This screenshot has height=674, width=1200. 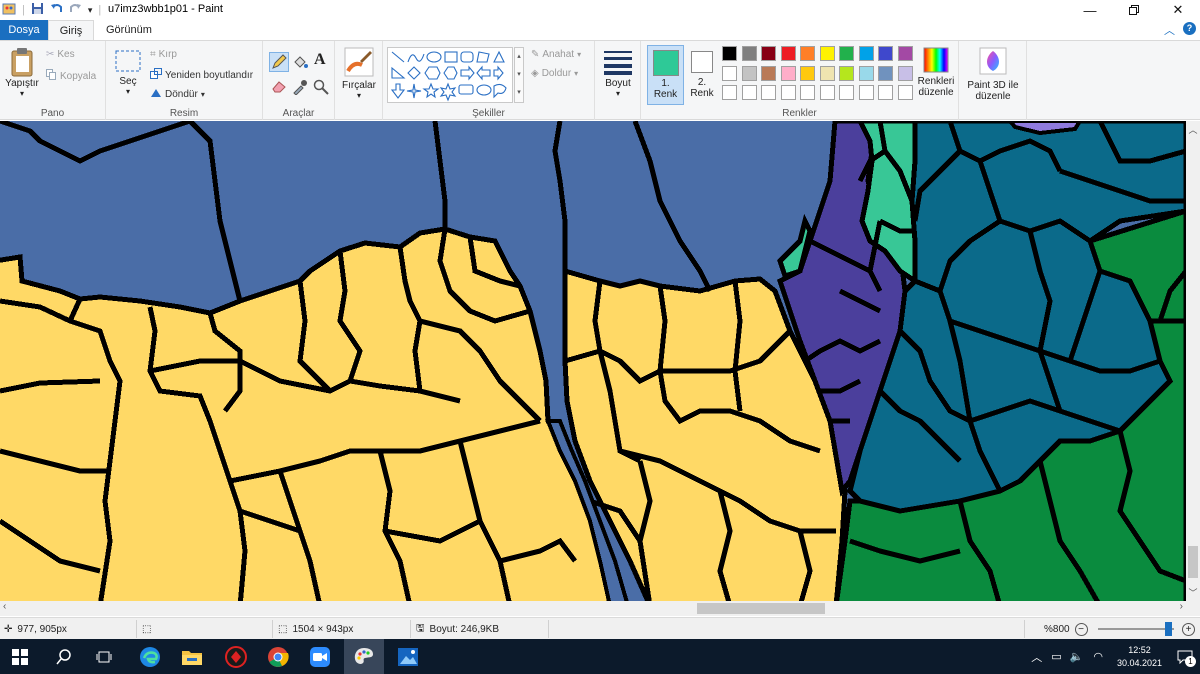 I want to click on fill-tool, so click(x=300, y=63).